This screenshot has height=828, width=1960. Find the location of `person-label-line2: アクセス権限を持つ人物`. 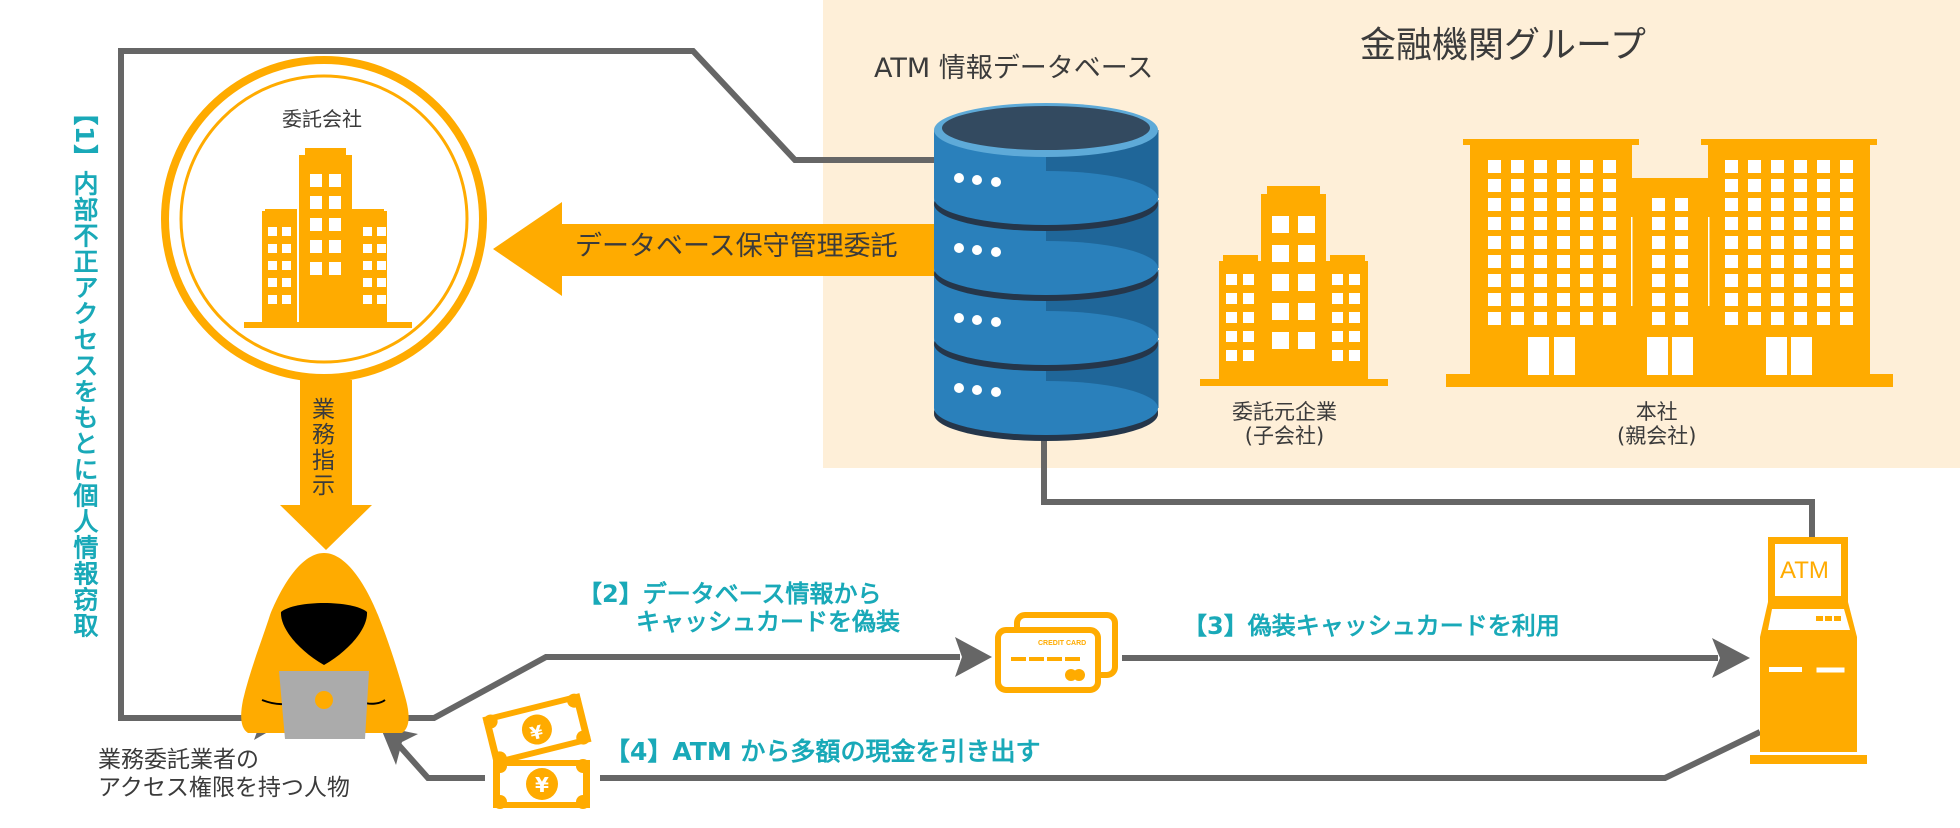

person-label-line2: アクセス権限を持つ人物 is located at coordinates (224, 787).